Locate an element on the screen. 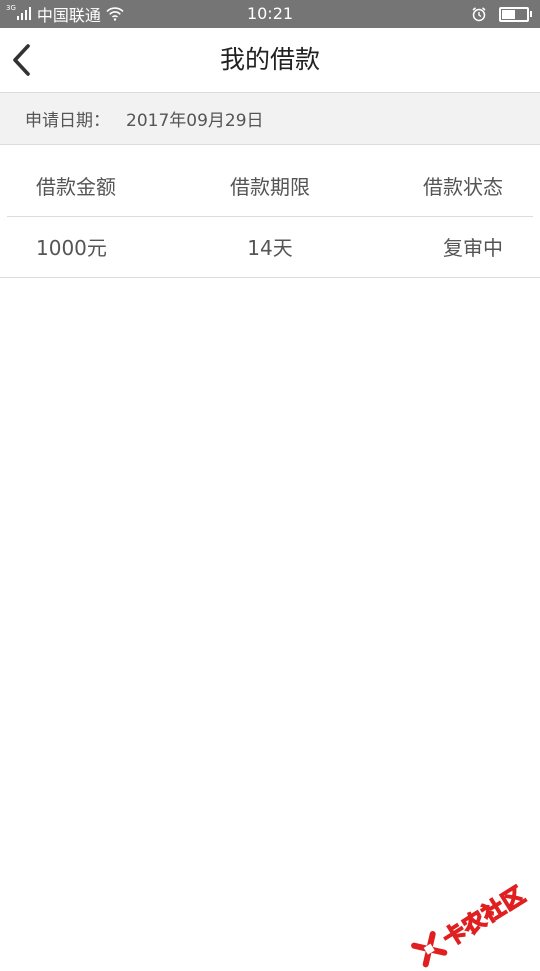  watermark-text: 卡农社区 is located at coordinates (484, 917).